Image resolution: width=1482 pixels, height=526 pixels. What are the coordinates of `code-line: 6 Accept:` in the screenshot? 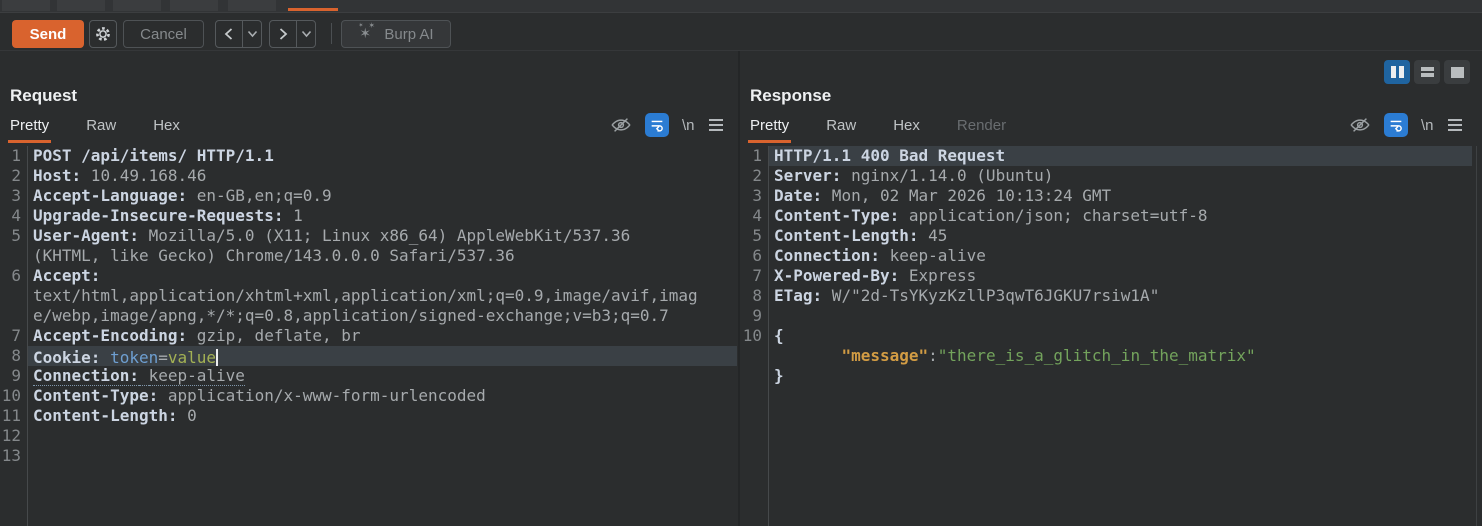 It's located at (368, 276).